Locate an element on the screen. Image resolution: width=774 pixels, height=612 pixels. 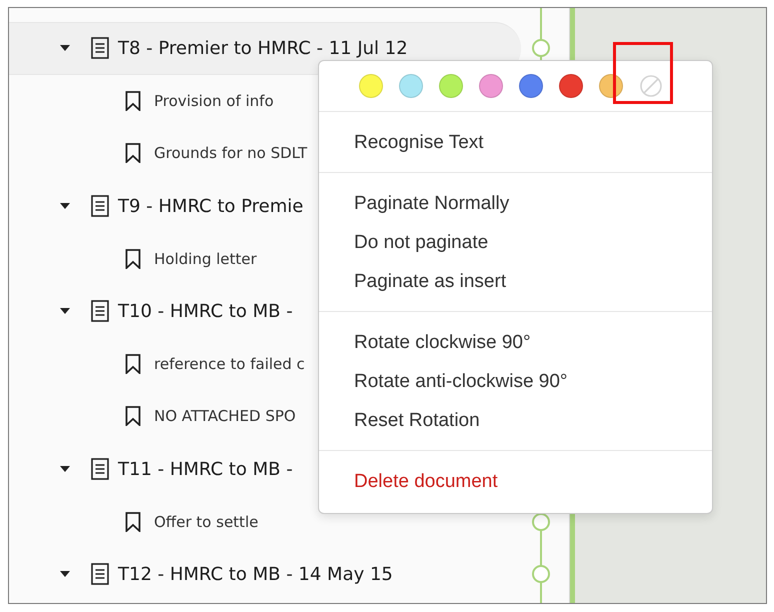
no-color-icon is located at coordinates (651, 86).